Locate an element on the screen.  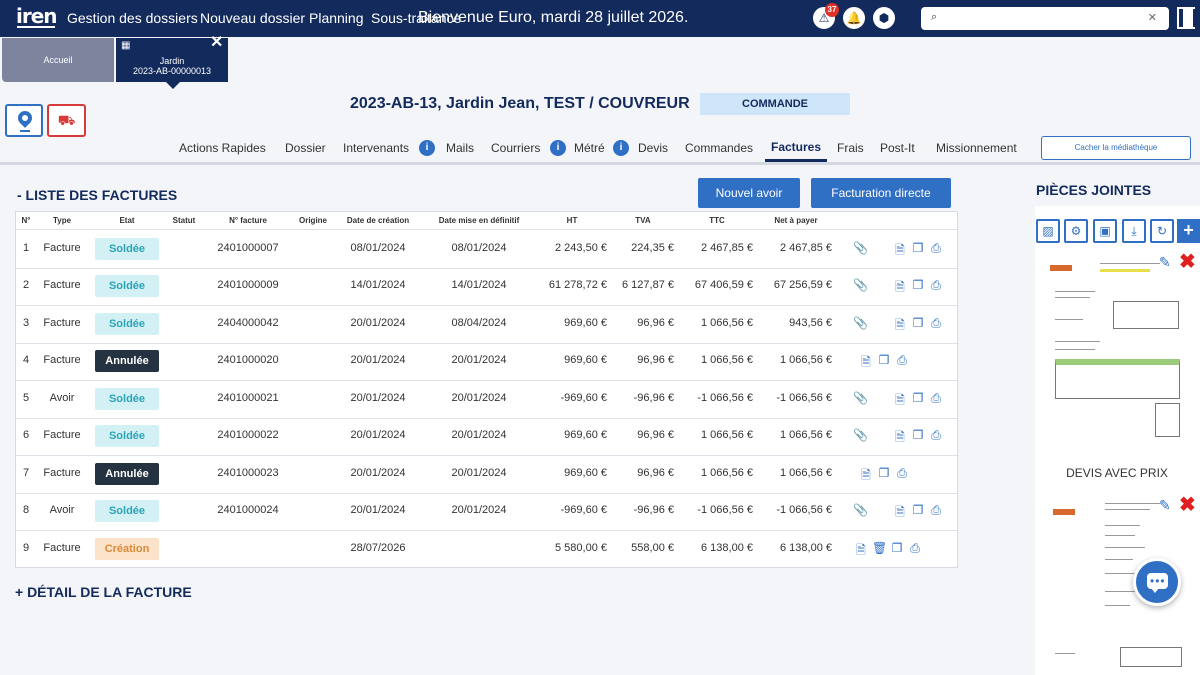
cell-number: 6 is located at coordinates (26, 435).